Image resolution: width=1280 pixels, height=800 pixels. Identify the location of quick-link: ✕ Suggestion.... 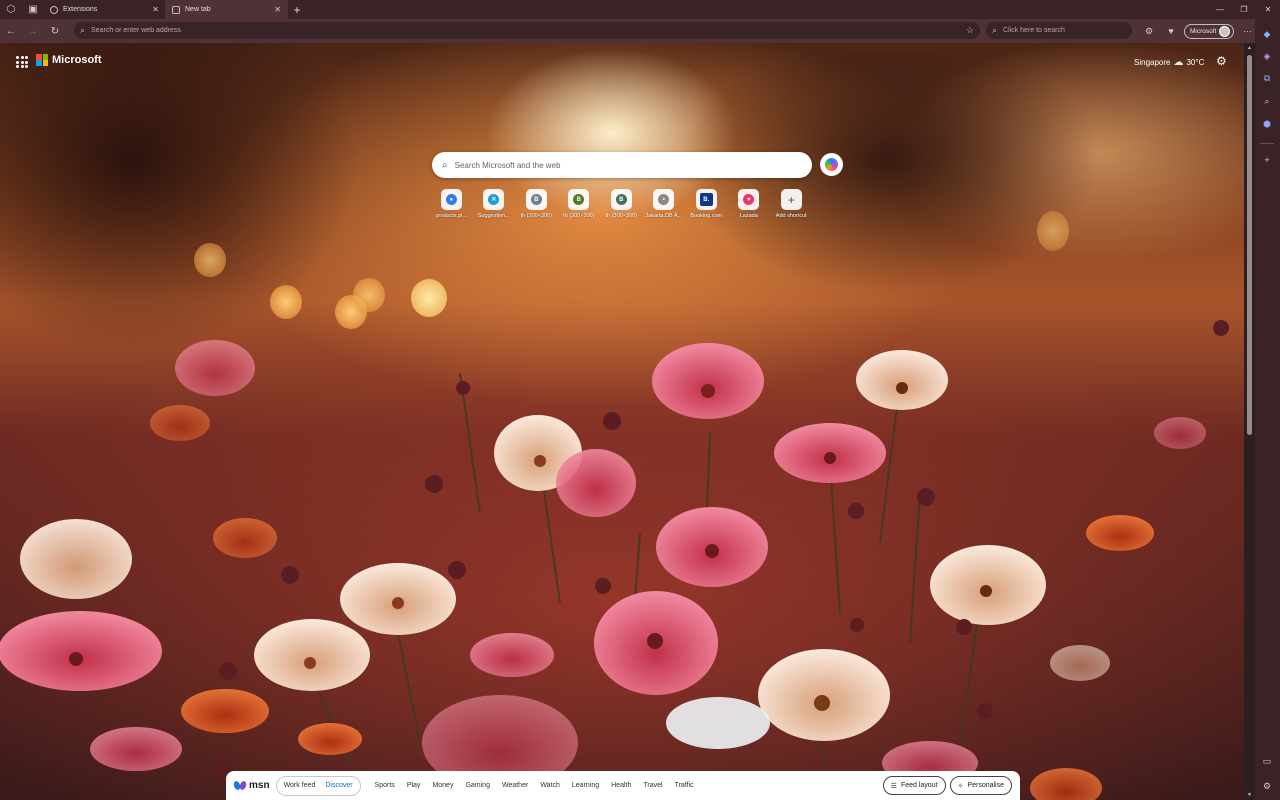
(494, 204).